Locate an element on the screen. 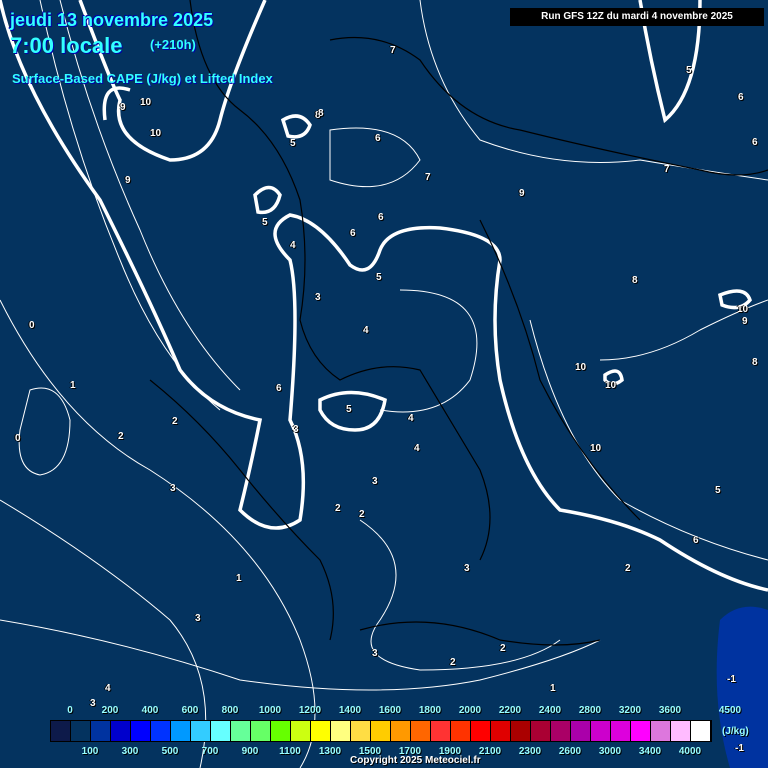  legend-bottom-label: 4000 is located at coordinates (690, 751).